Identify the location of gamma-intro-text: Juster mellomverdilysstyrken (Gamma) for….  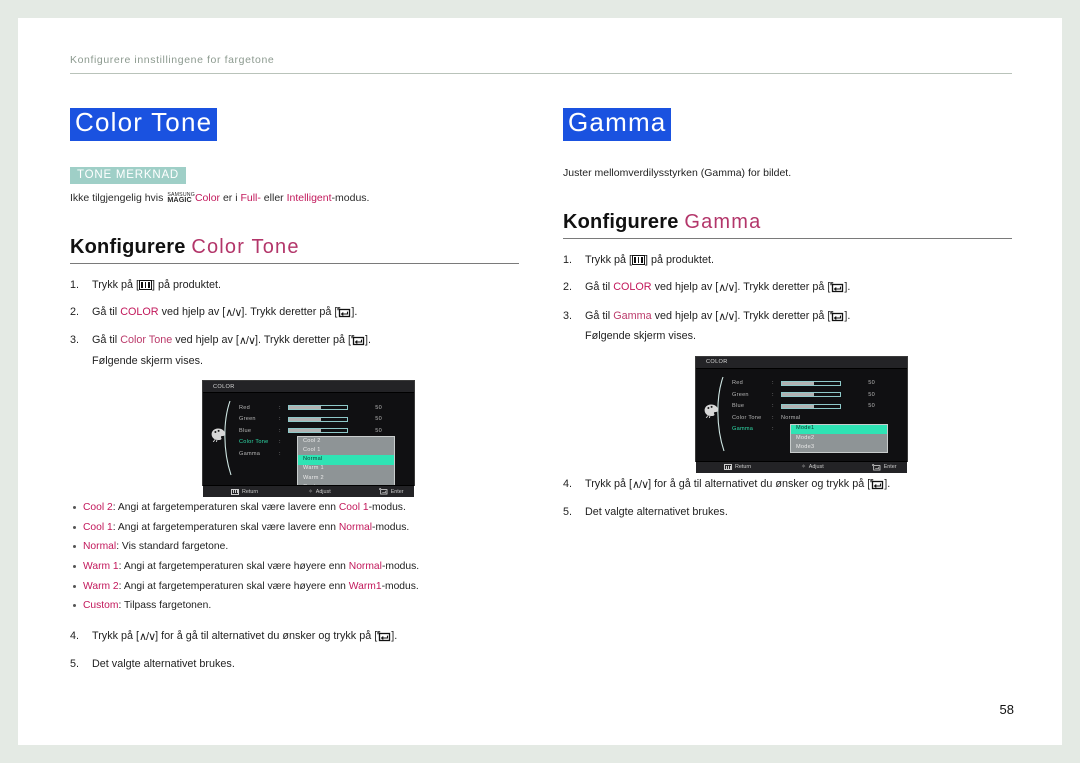
(677, 172).